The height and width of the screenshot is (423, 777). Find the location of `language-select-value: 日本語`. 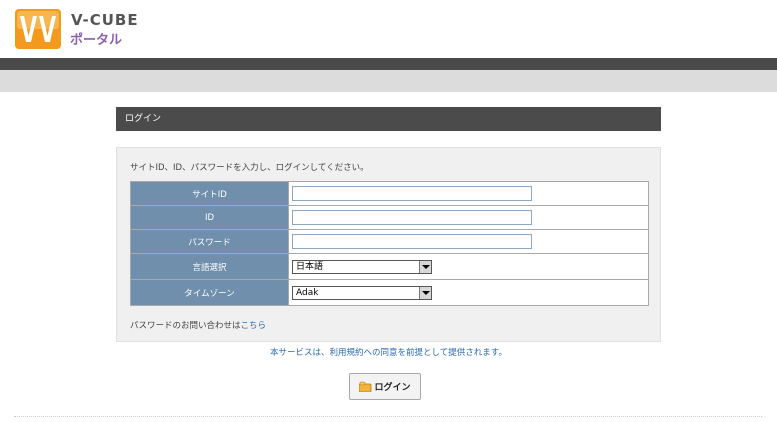

language-select-value: 日本語 is located at coordinates (310, 266).